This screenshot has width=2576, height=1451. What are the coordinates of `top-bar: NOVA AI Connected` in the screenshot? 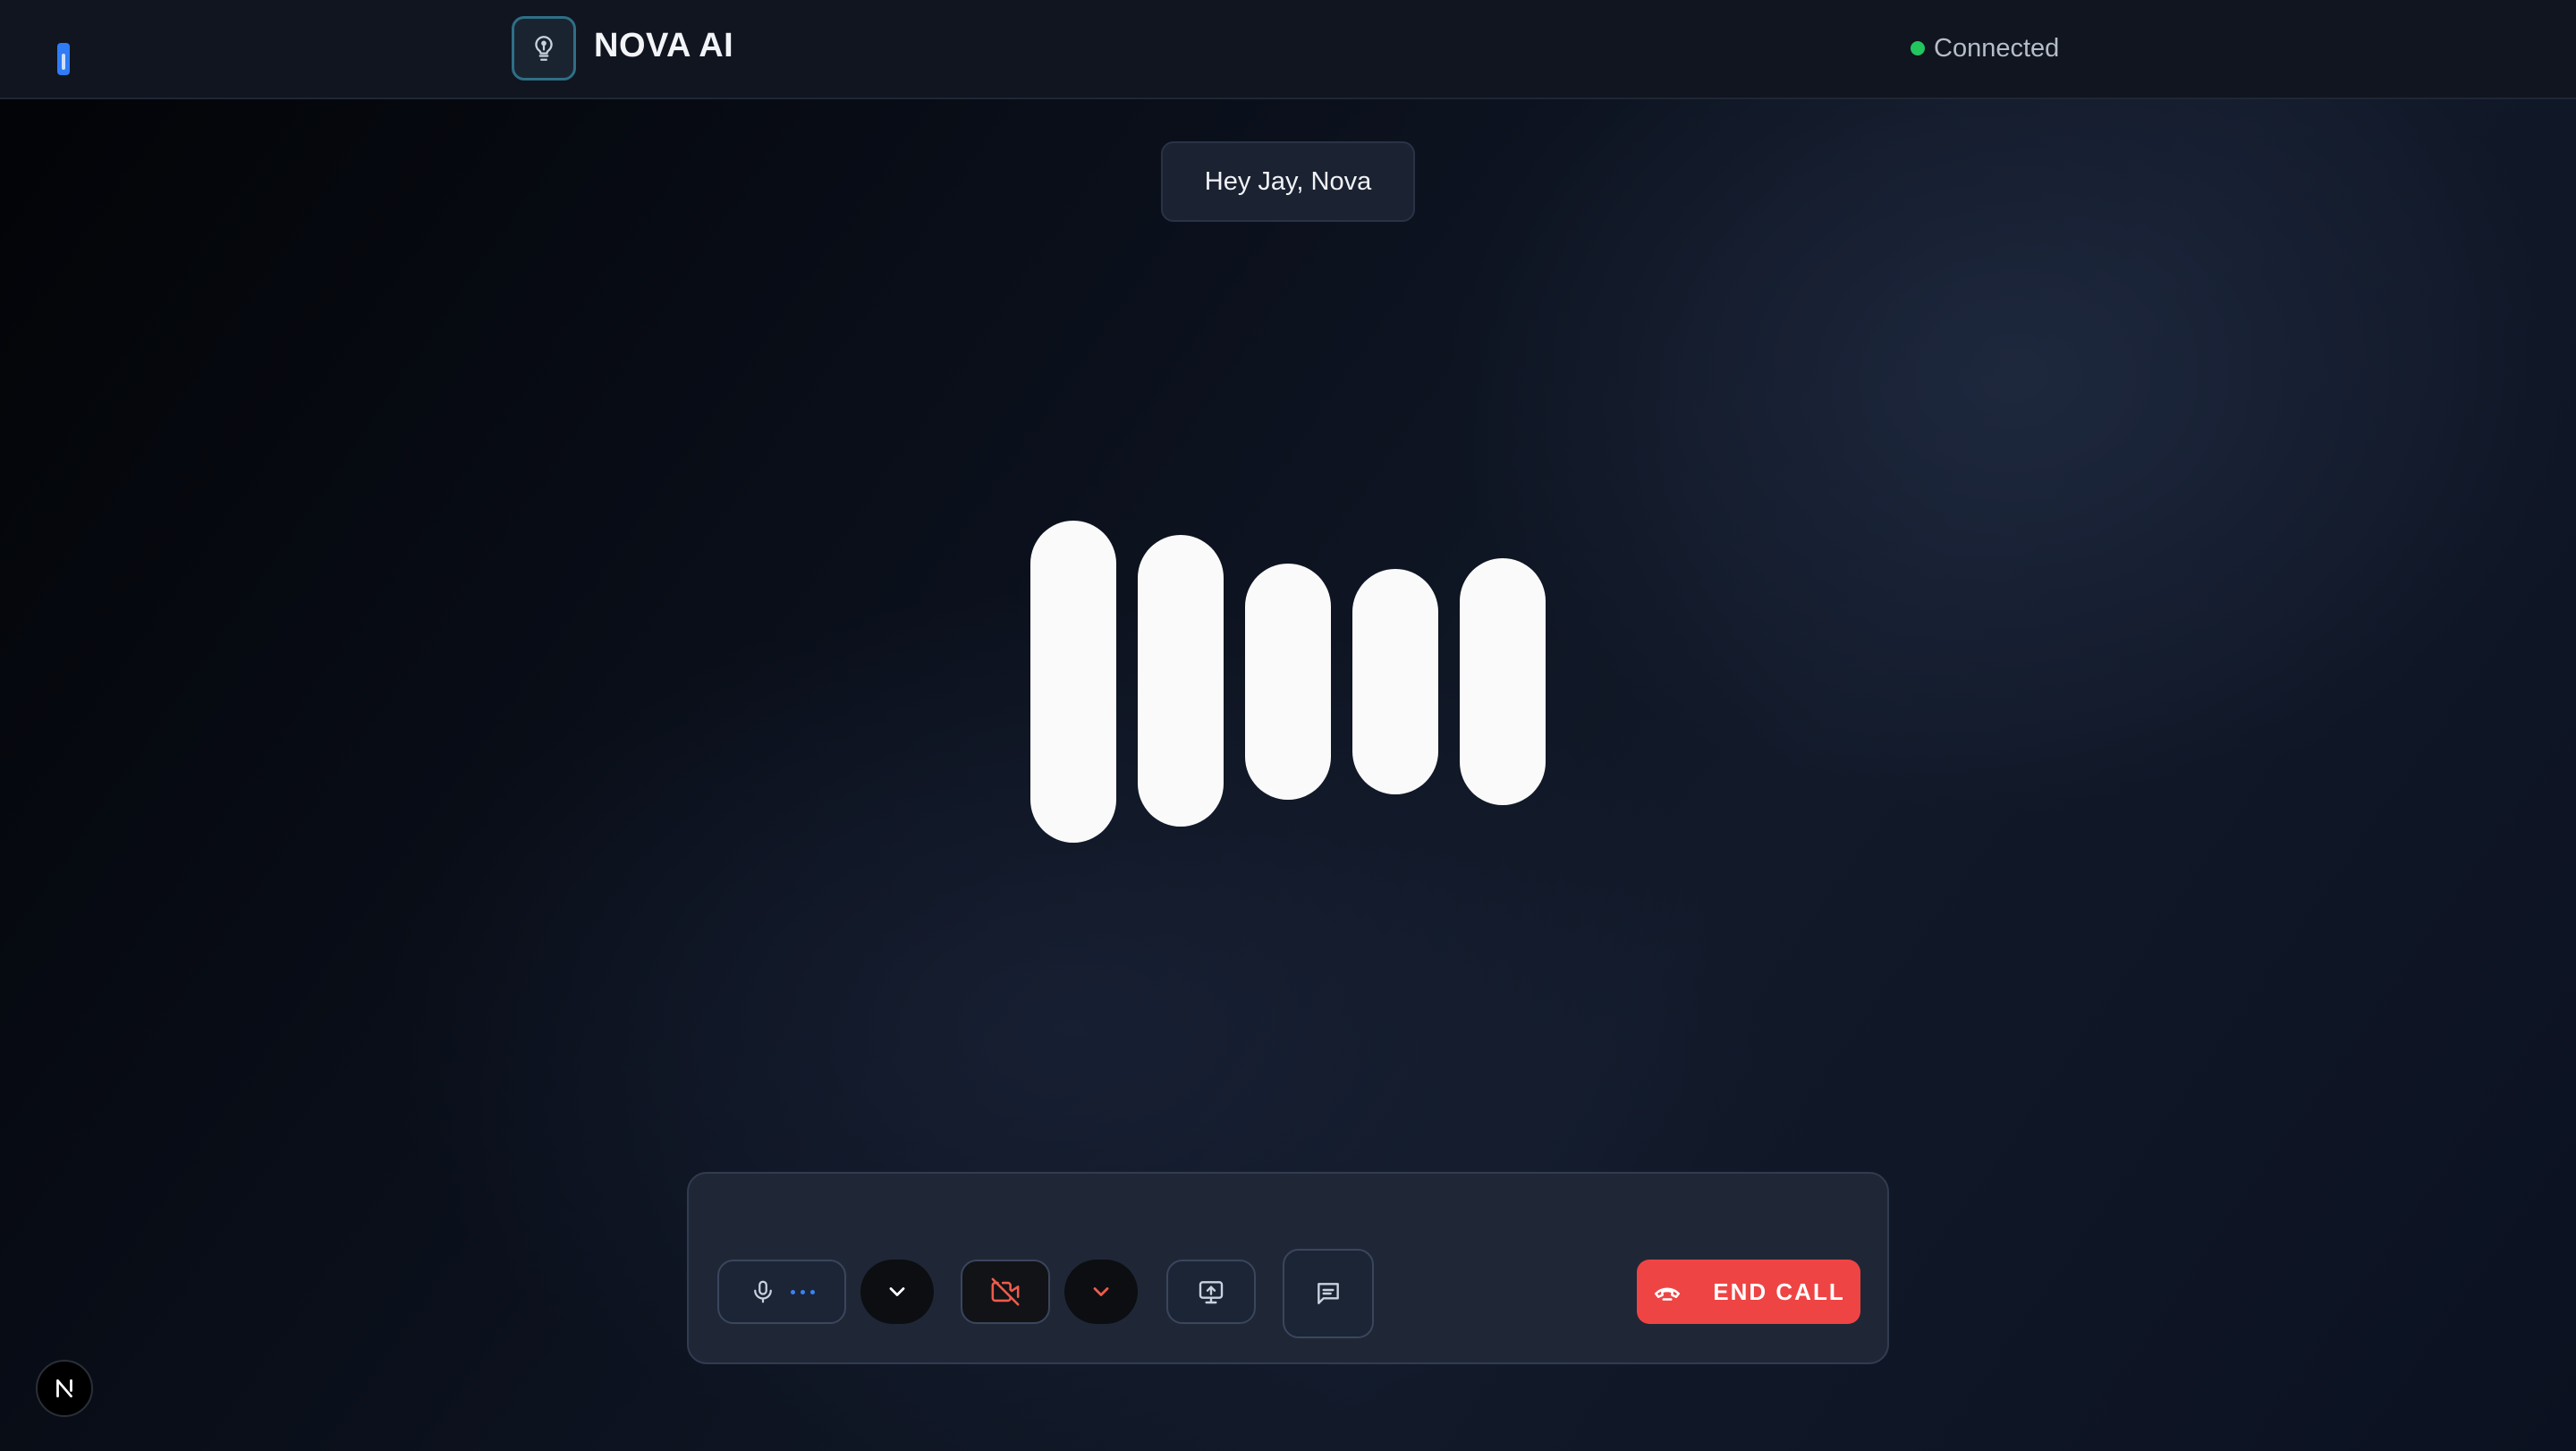 It's located at (1288, 50).